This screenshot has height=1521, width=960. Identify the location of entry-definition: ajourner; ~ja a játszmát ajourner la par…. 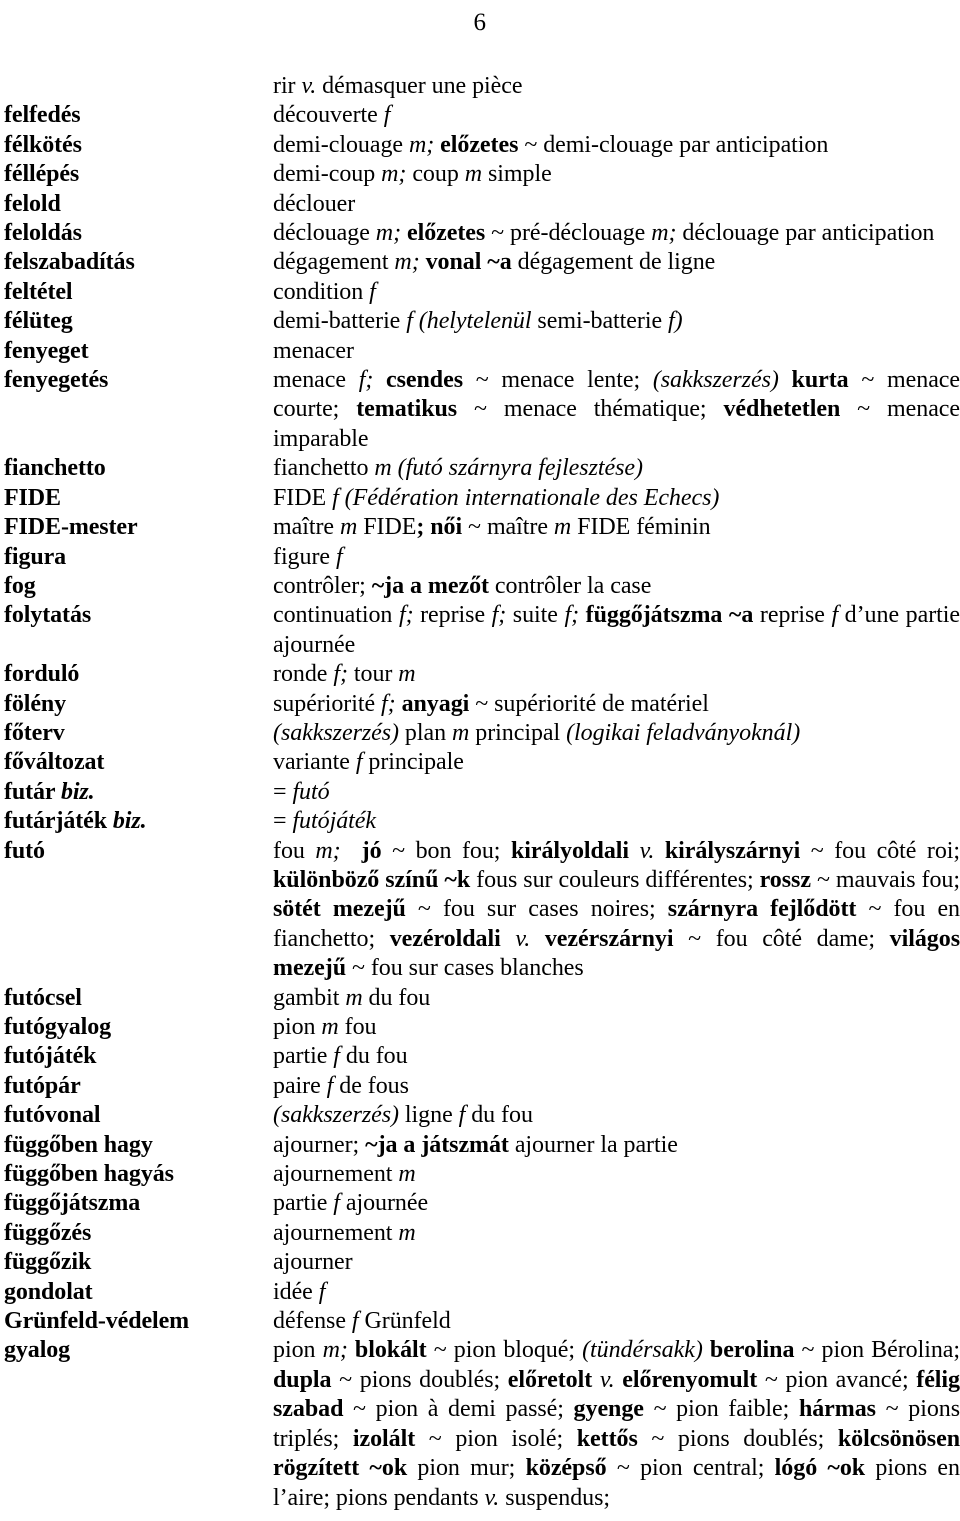
(475, 1144).